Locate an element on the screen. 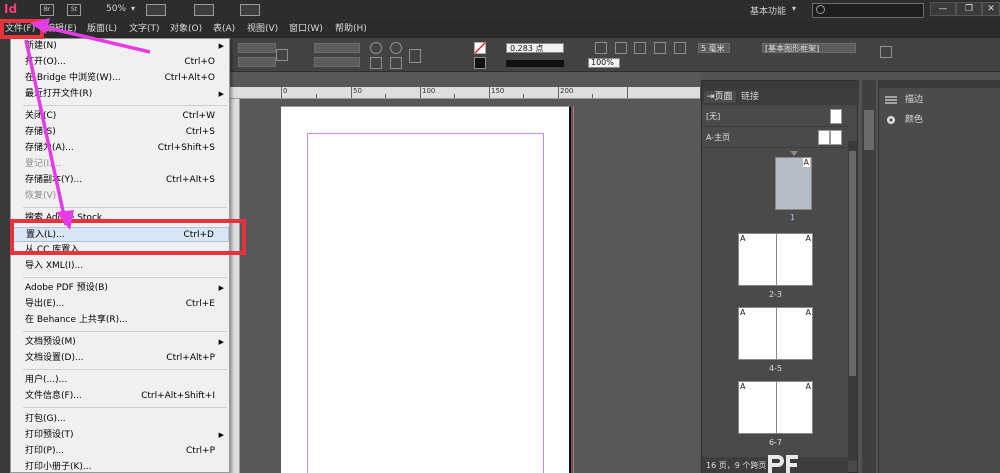 This screenshot has width=1000, height=473. menu-item-save-copy: 存储副本(Y)... Ctrl+Alt+S is located at coordinates (120, 180).